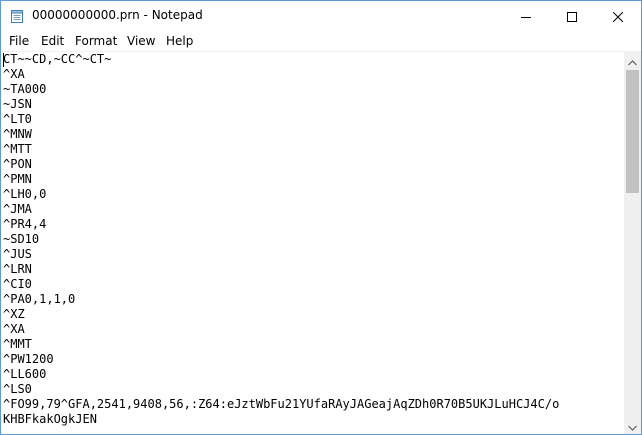 This screenshot has height=435, width=642. I want to click on text-line: CT~~CD,~CC^~CT~, so click(57, 59).